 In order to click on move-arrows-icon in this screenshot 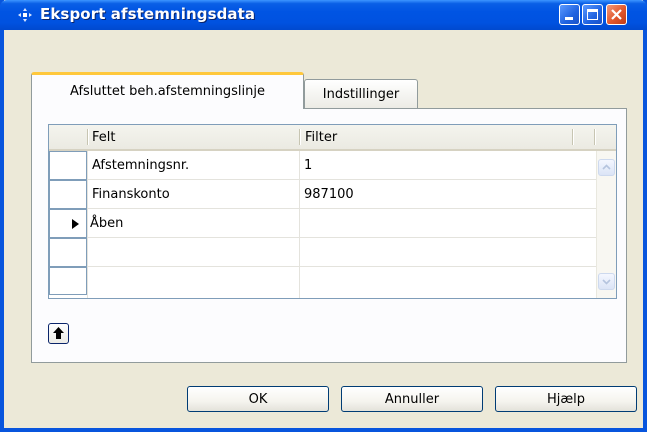, I will do `click(25, 15)`.